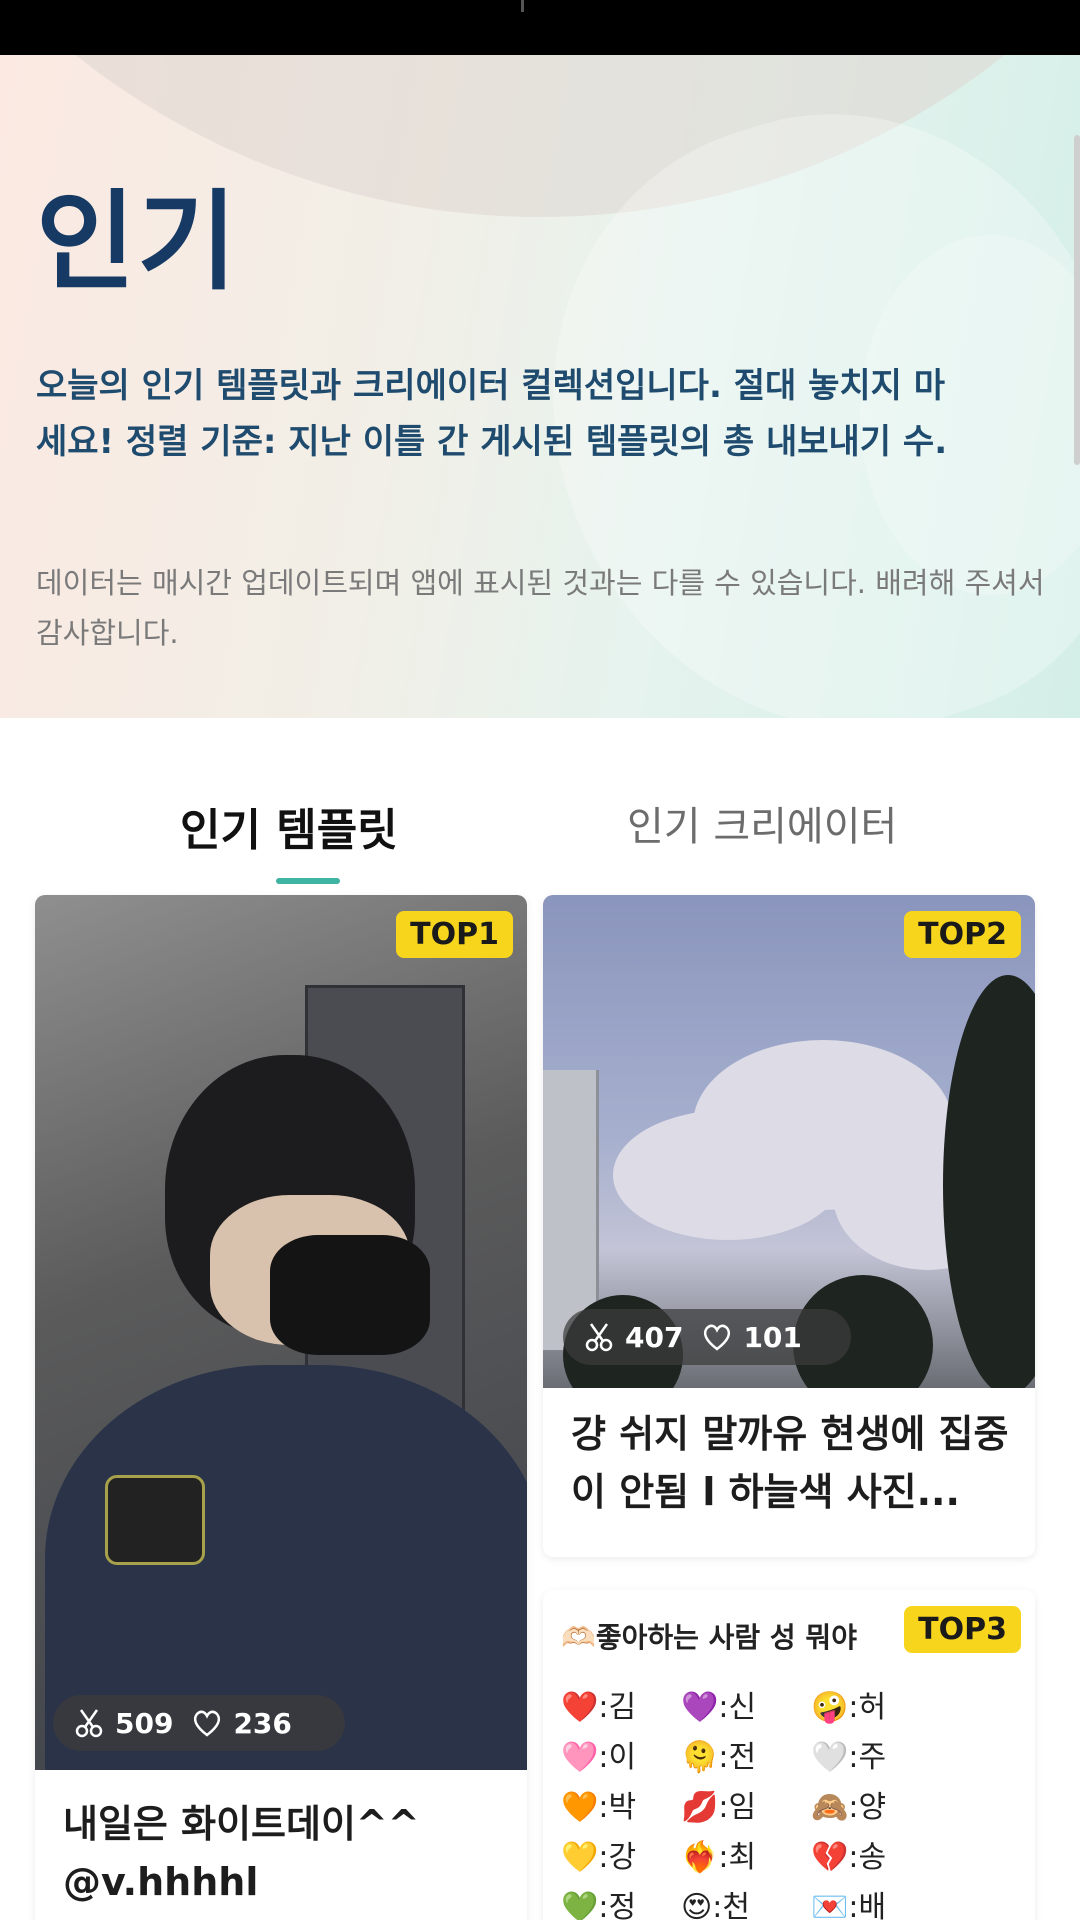  Describe the element at coordinates (849, 1857) in the screenshot. I see `list-item: 💔:송` at that location.